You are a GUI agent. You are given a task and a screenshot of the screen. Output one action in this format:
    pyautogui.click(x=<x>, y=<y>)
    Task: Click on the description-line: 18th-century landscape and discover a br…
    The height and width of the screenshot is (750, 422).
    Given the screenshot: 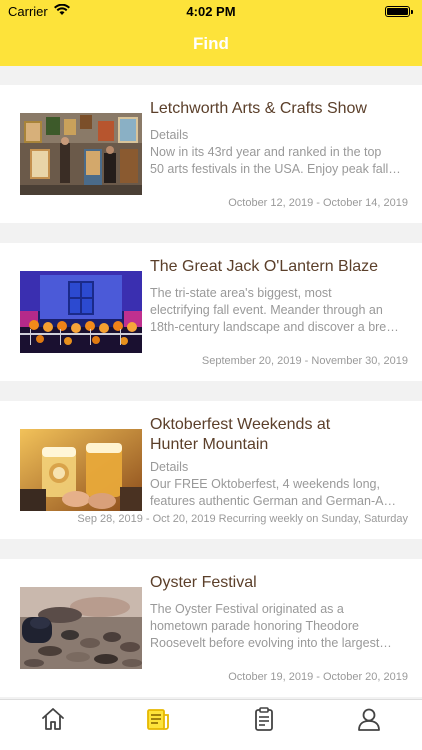 What is the action you would take?
    pyautogui.click(x=274, y=327)
    